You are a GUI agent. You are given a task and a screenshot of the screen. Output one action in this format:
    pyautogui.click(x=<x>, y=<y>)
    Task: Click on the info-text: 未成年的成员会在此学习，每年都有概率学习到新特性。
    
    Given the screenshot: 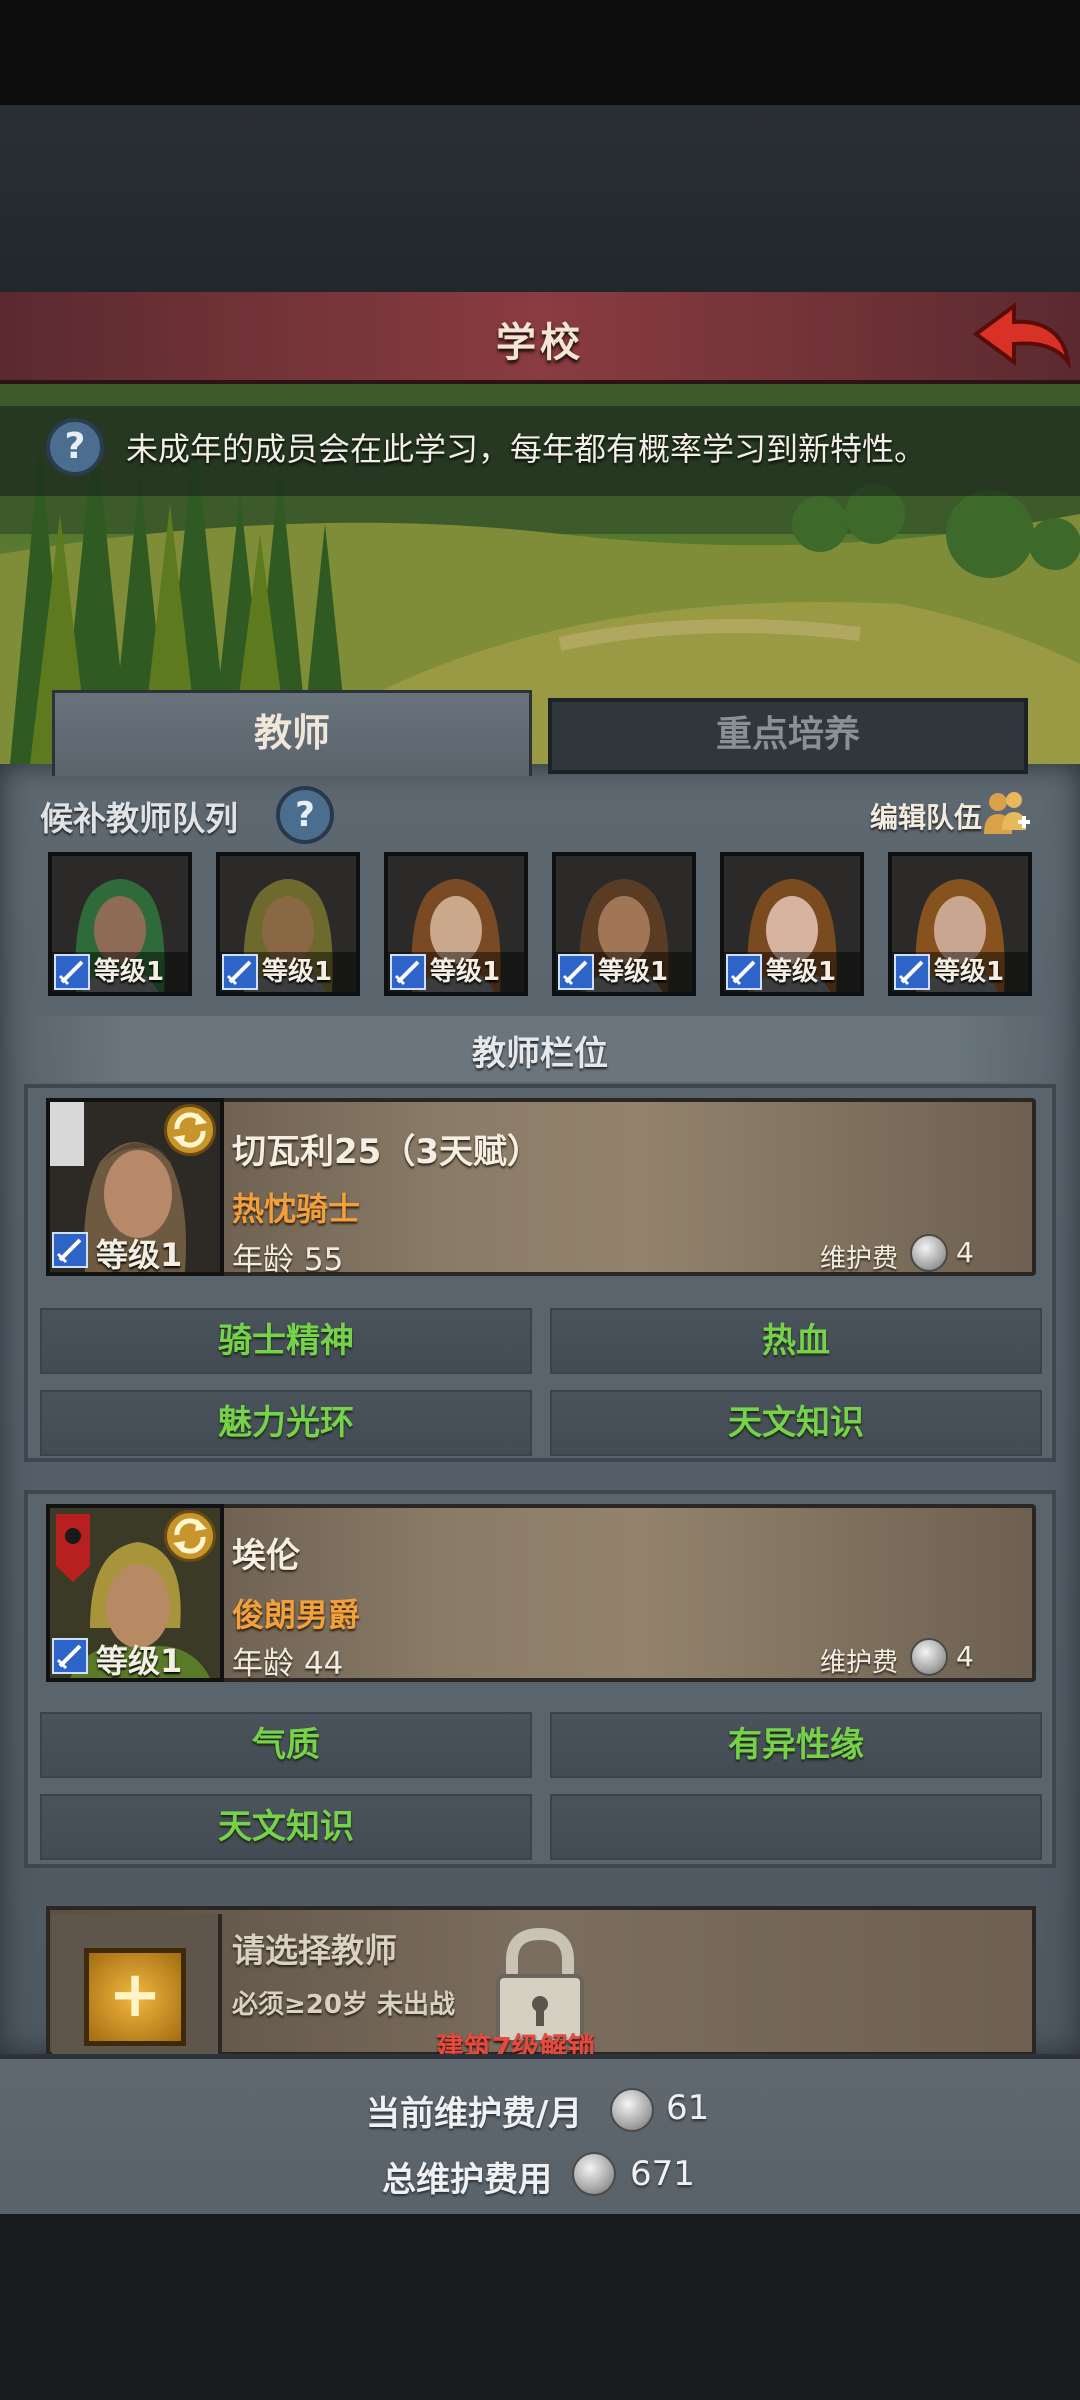 What is the action you would take?
    pyautogui.click(x=526, y=449)
    